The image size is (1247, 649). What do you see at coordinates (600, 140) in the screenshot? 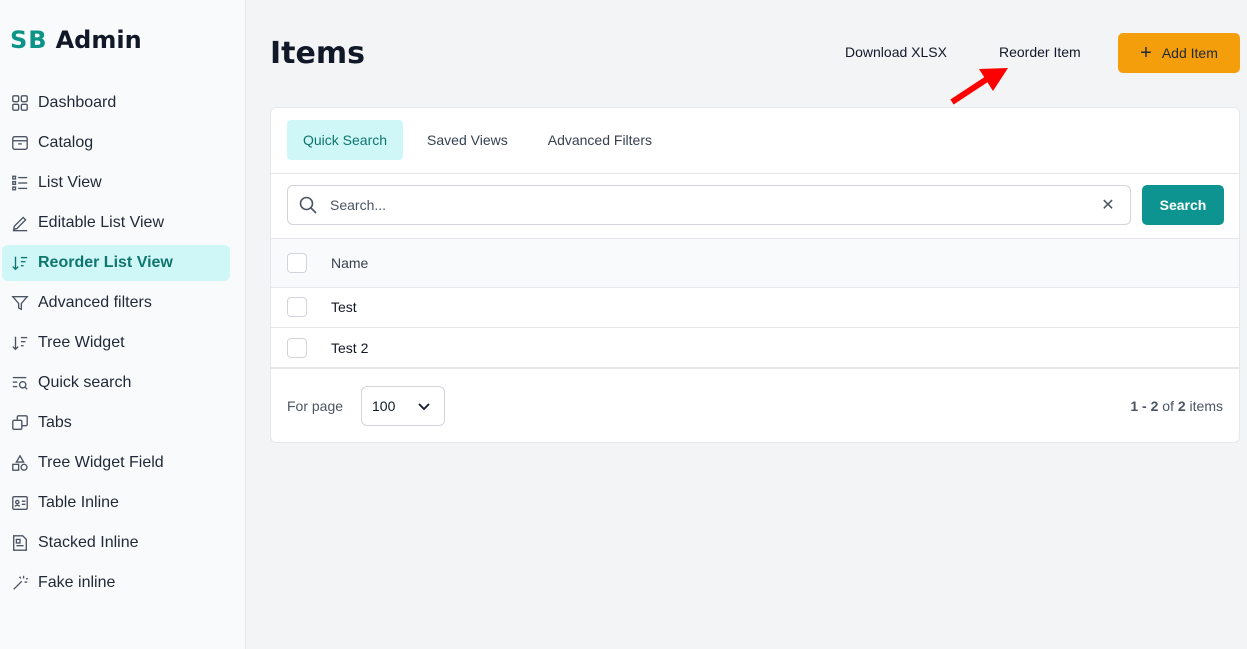
I see `tab-advanced-filters: Advanced Filters` at bounding box center [600, 140].